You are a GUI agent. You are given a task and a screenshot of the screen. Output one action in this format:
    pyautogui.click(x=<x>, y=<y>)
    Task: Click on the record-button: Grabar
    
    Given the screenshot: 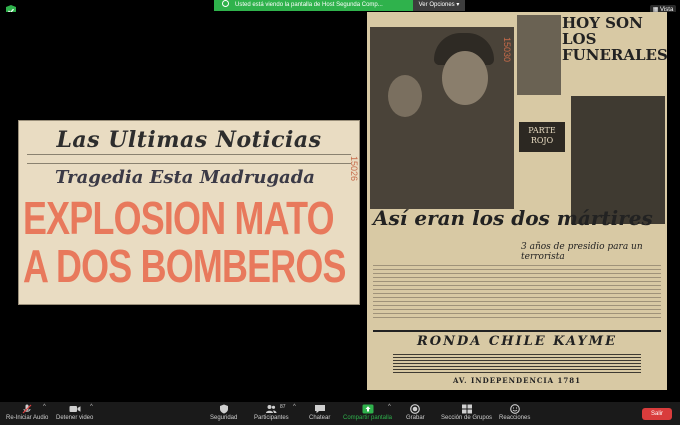 What is the action you would take?
    pyautogui.click(x=415, y=412)
    